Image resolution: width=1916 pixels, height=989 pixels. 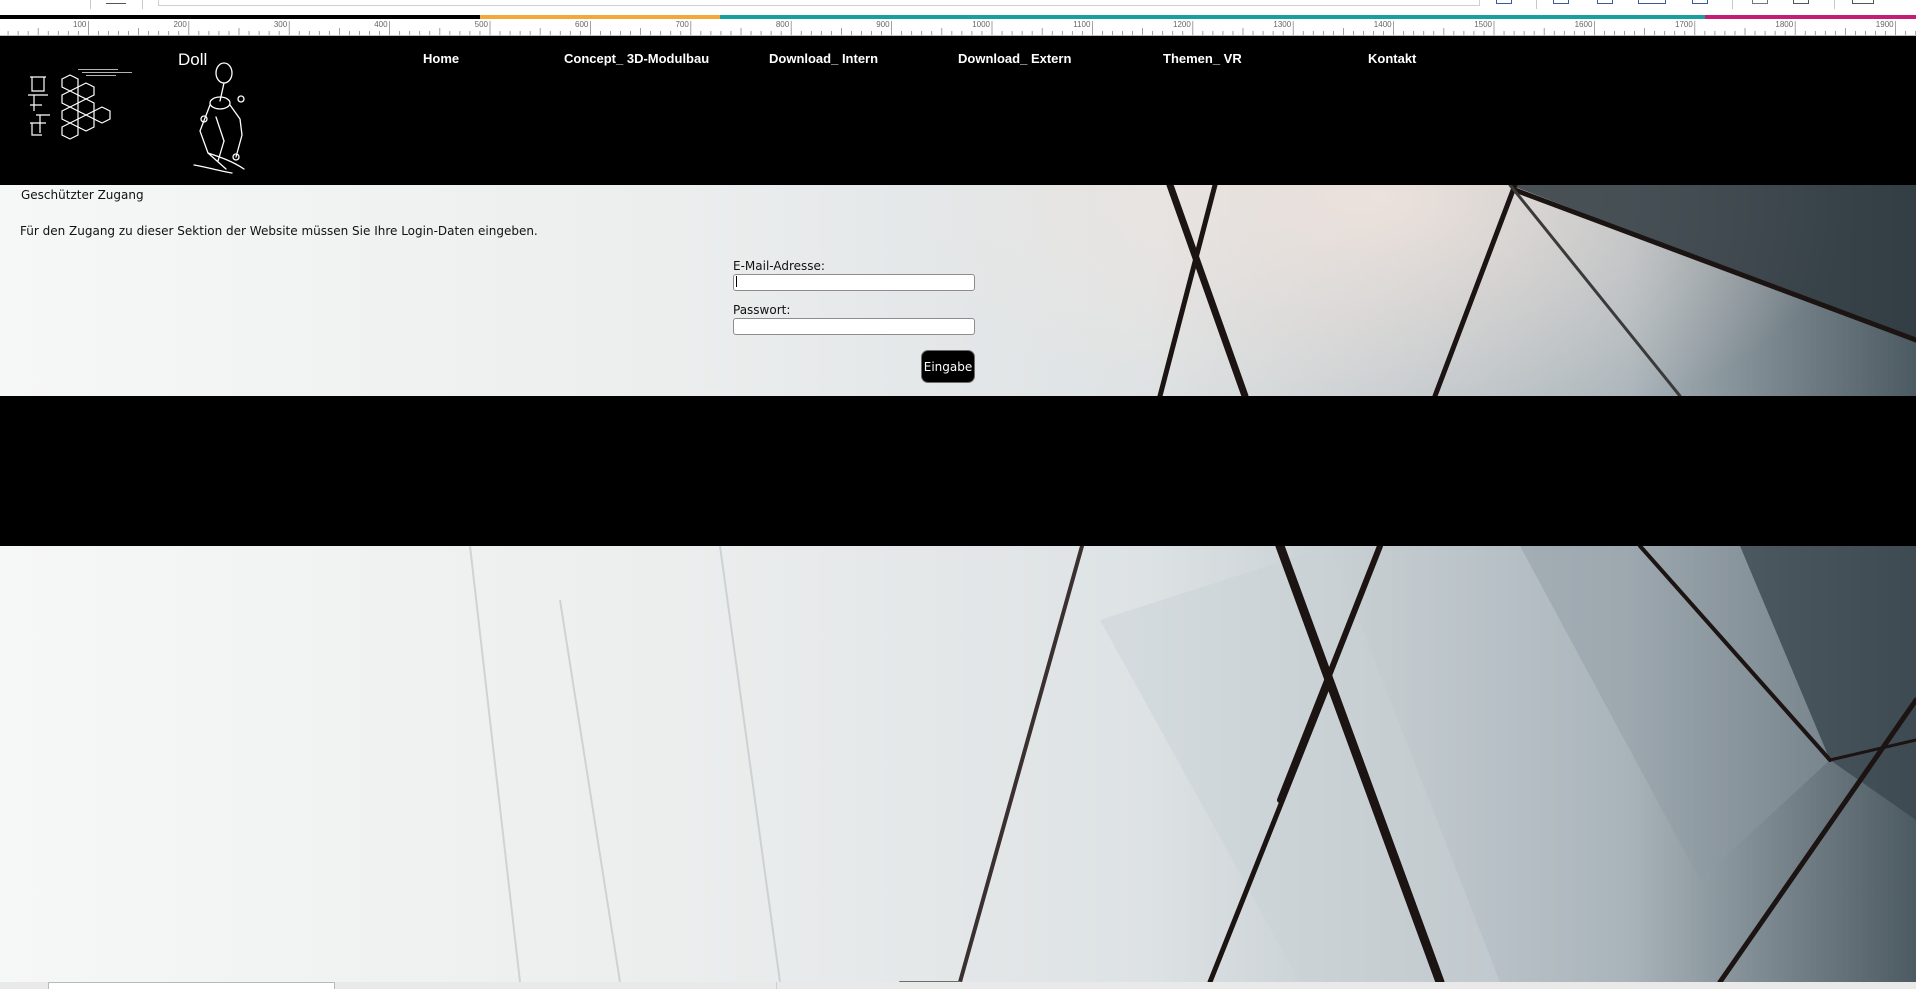 I want to click on ruler-tick-label: 700, so click(x=682, y=24).